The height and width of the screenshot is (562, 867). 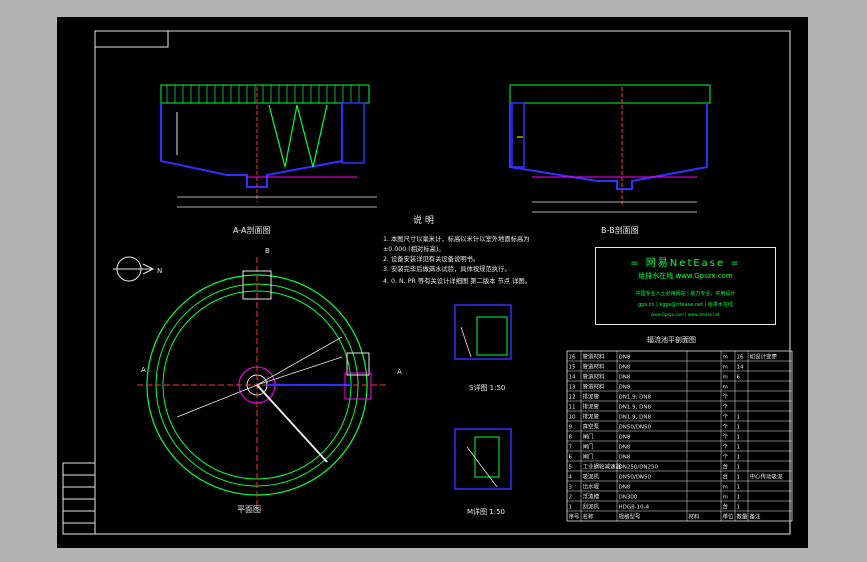 I want to click on section-aa-label: A-A剖面图, so click(x=251, y=230).